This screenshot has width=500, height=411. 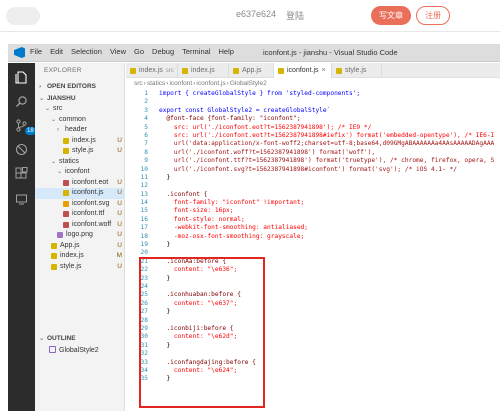 I want to click on tab-iconfont-js: iconfont.js ×, so click(x=303, y=70).